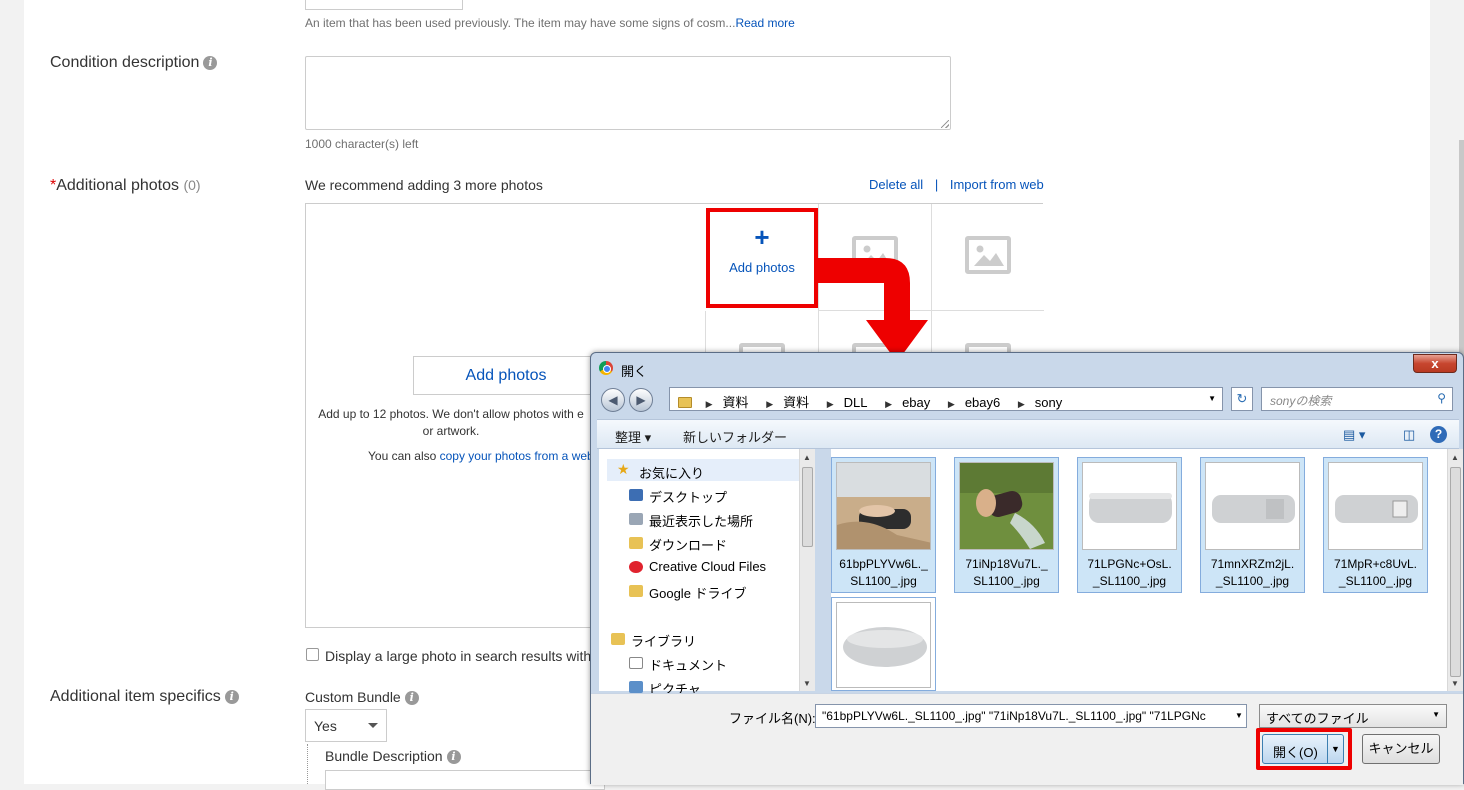 The image size is (1464, 790). I want to click on plus-icon: +, so click(762, 237).